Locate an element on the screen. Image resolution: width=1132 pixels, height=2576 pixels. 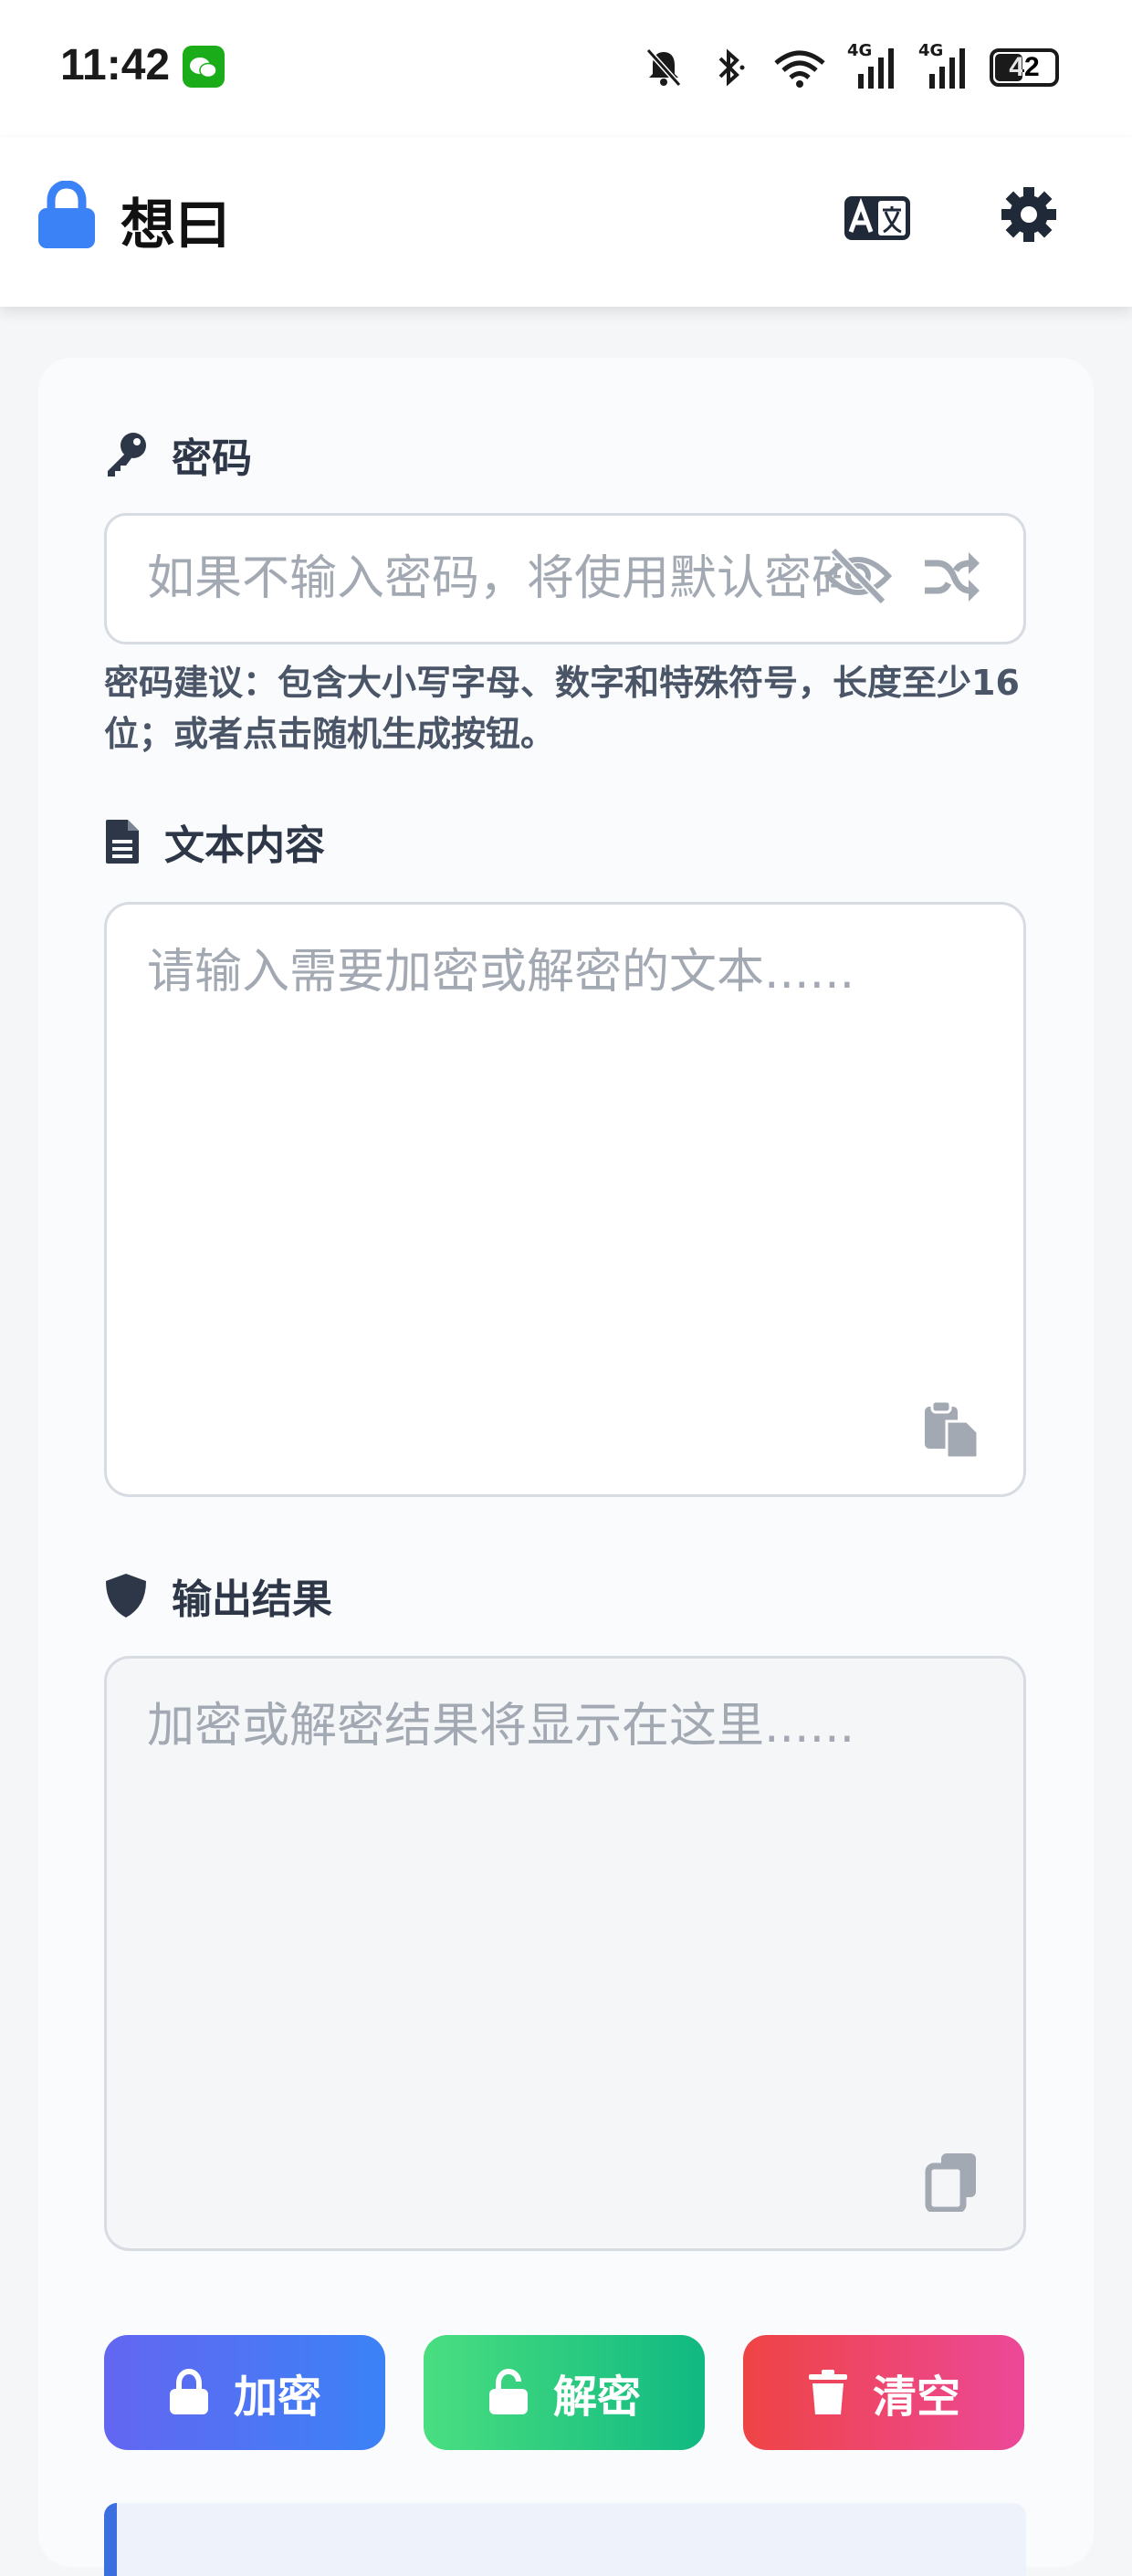
status-icons: 4G 4G 42 is located at coordinates (850, 67).